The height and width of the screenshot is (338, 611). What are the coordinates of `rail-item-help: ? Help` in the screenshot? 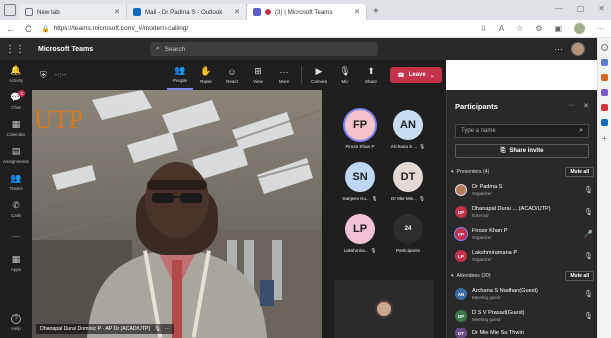 It's located at (16, 322).